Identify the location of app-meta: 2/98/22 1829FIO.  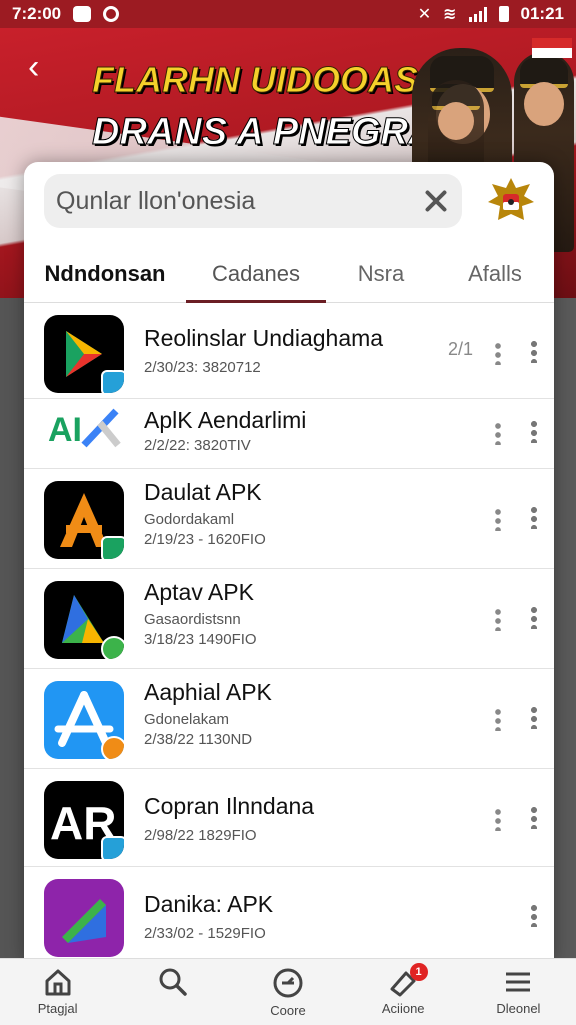
(200, 835).